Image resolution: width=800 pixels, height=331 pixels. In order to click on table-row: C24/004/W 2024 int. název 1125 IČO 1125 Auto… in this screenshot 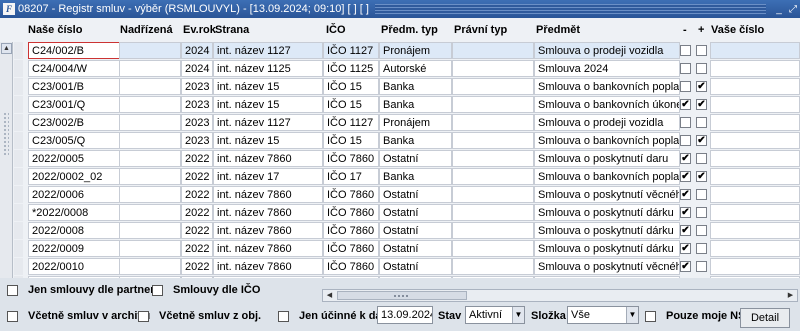, I will do `click(407, 69)`.